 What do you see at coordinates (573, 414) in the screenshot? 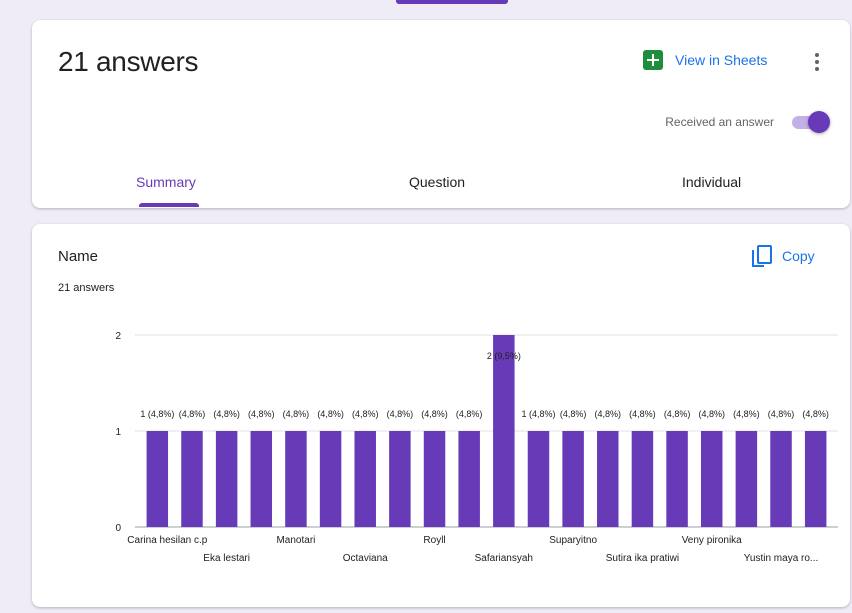
I see `data-label-13: (4,8%)` at bounding box center [573, 414].